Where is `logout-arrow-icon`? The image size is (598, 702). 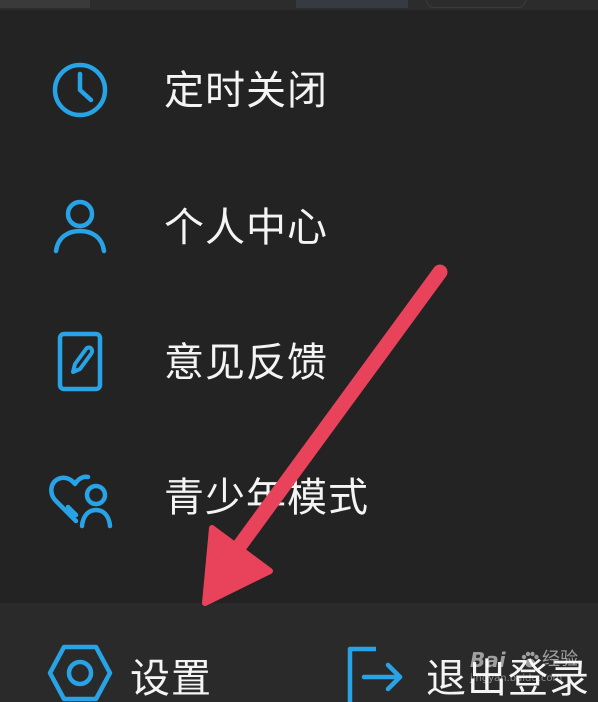
logout-arrow-icon is located at coordinates (375, 674).